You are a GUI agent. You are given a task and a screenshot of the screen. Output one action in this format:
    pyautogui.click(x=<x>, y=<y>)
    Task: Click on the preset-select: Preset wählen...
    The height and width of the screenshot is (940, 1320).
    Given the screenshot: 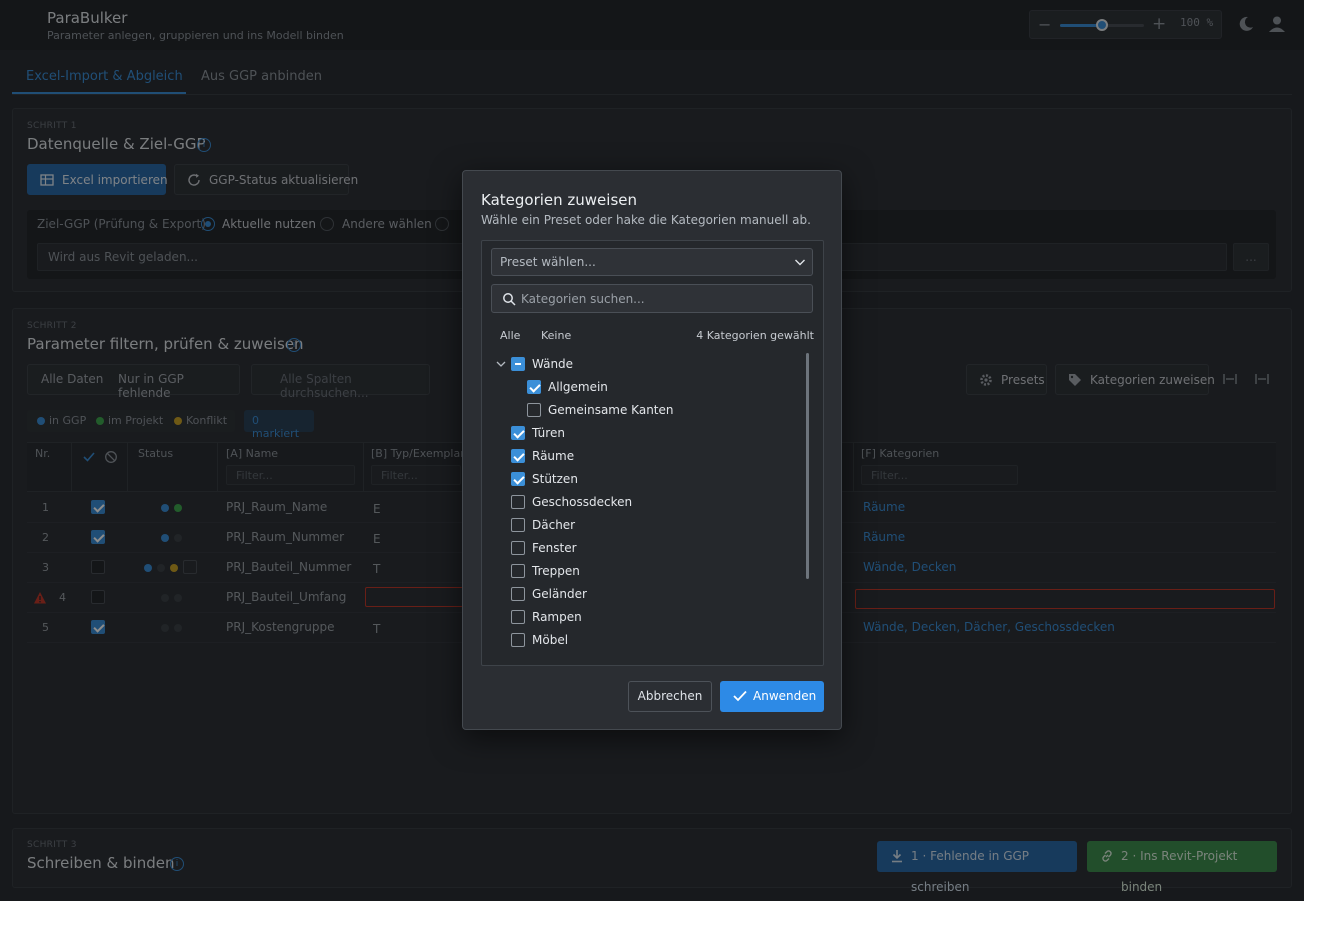 What is the action you would take?
    pyautogui.click(x=652, y=262)
    